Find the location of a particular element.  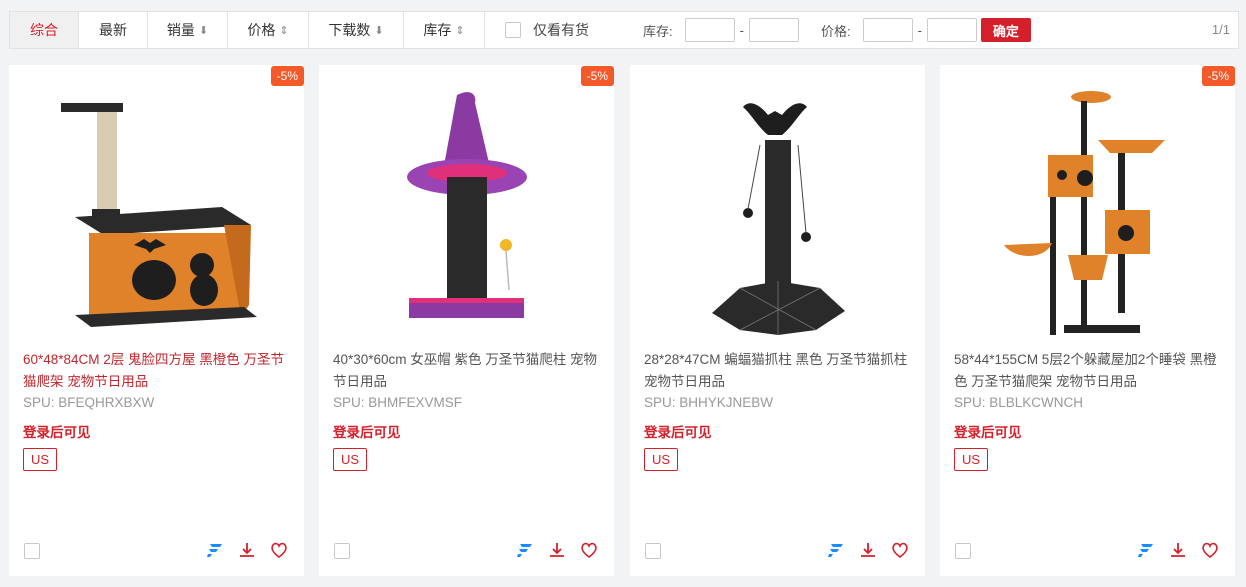

price-range-filter: 价格: - 确定 is located at coordinates (926, 30).